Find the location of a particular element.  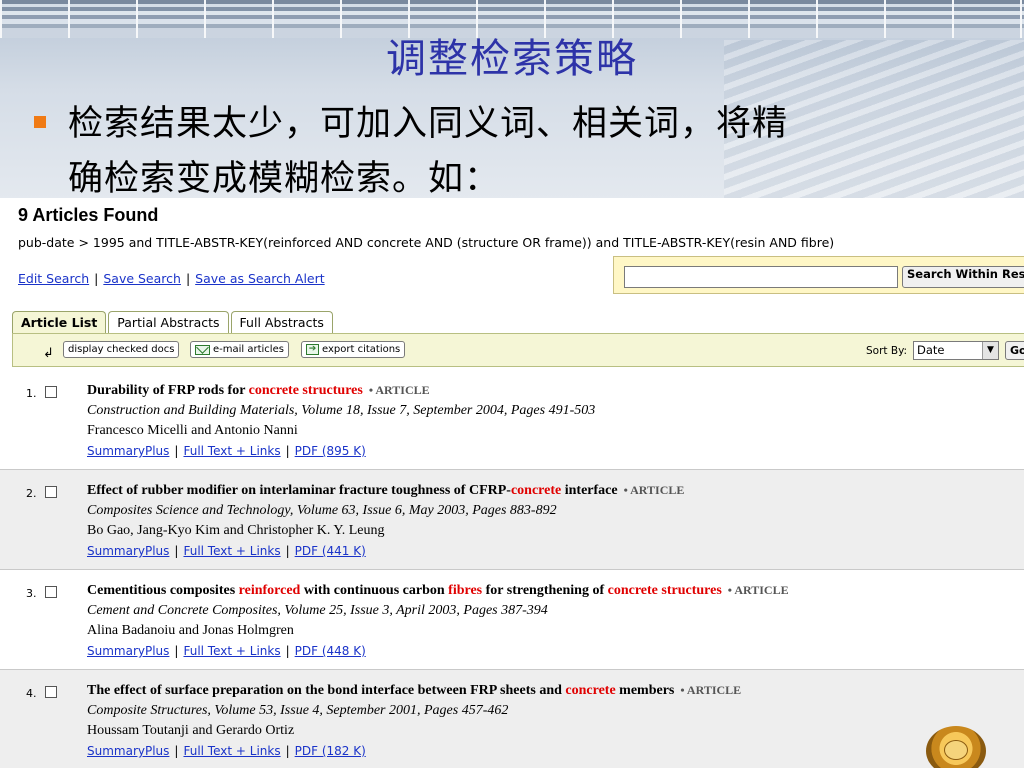

save-search-link: Save Search is located at coordinates (142, 278).